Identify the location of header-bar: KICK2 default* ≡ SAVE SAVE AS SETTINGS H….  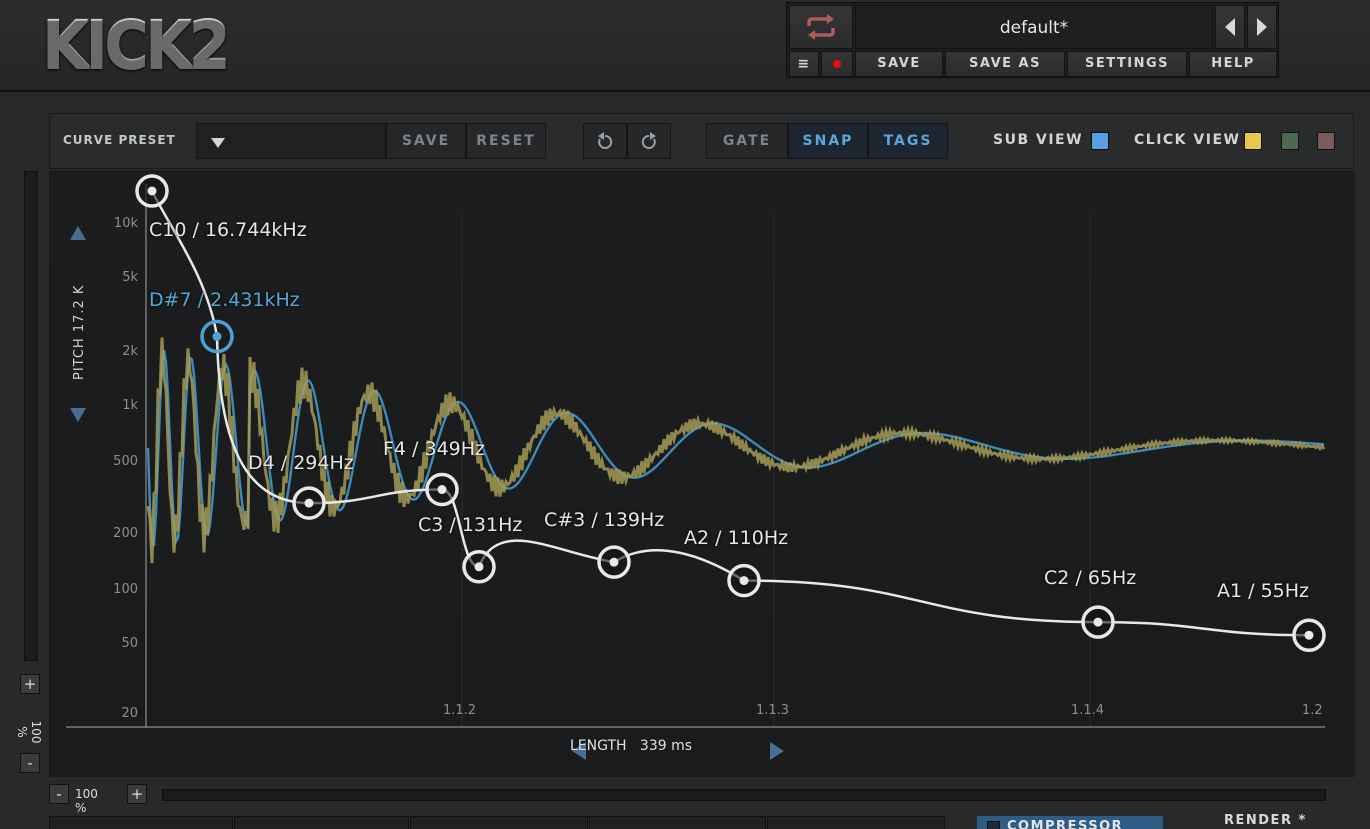
(685, 46).